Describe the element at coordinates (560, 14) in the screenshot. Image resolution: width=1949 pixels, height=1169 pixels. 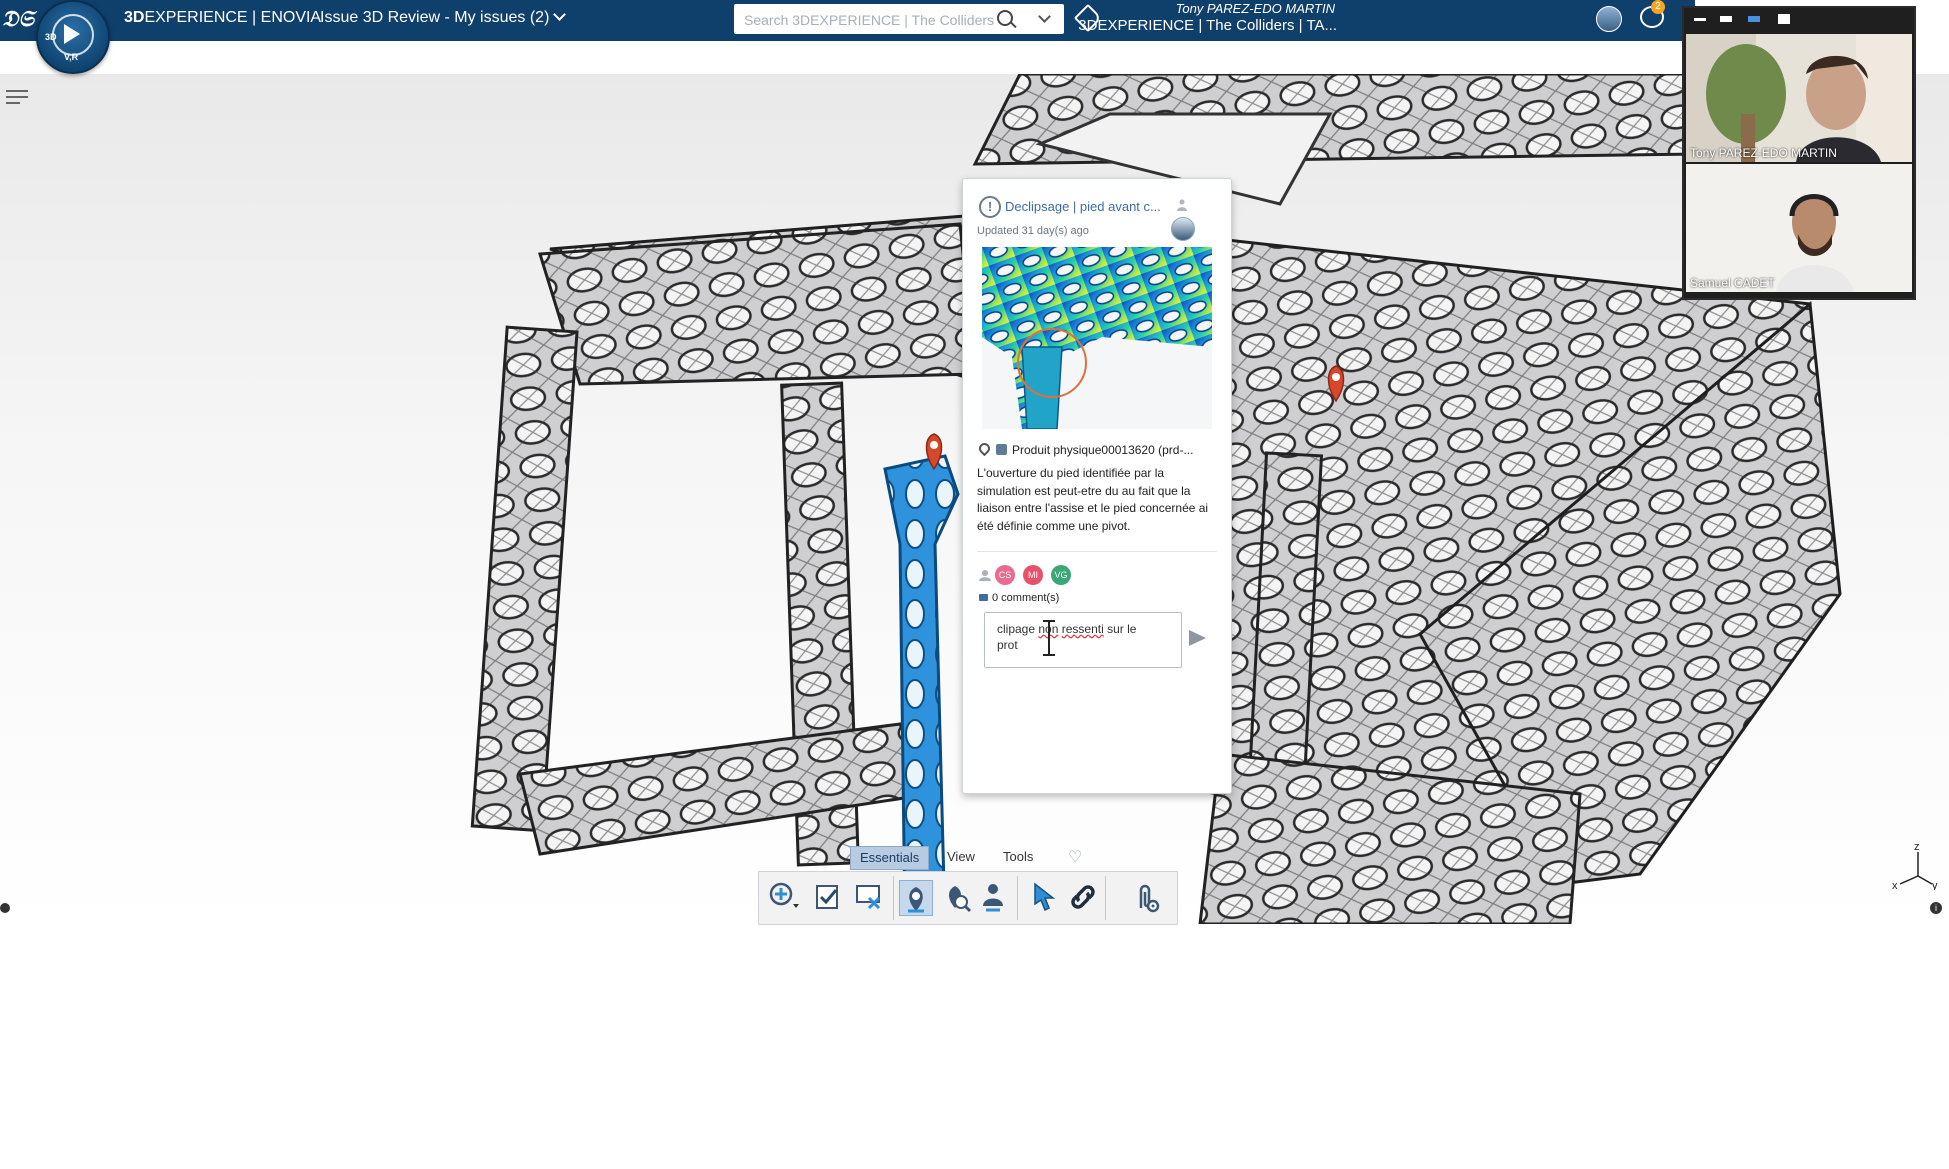
I see `chevron-down-icon` at that location.